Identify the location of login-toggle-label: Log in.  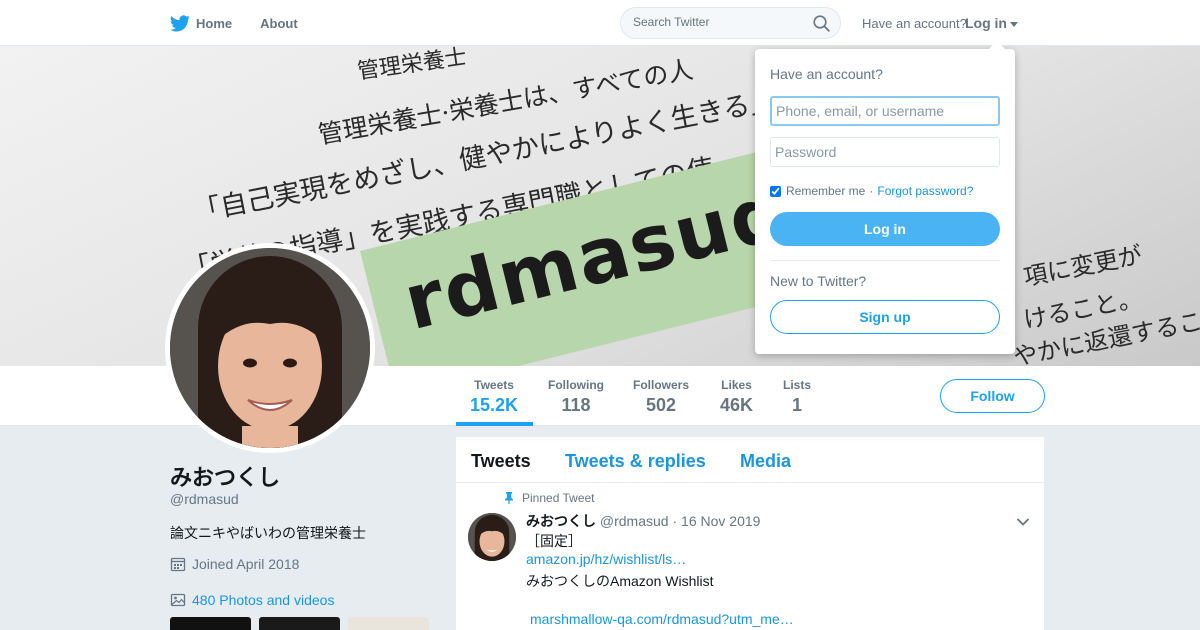
(986, 23).